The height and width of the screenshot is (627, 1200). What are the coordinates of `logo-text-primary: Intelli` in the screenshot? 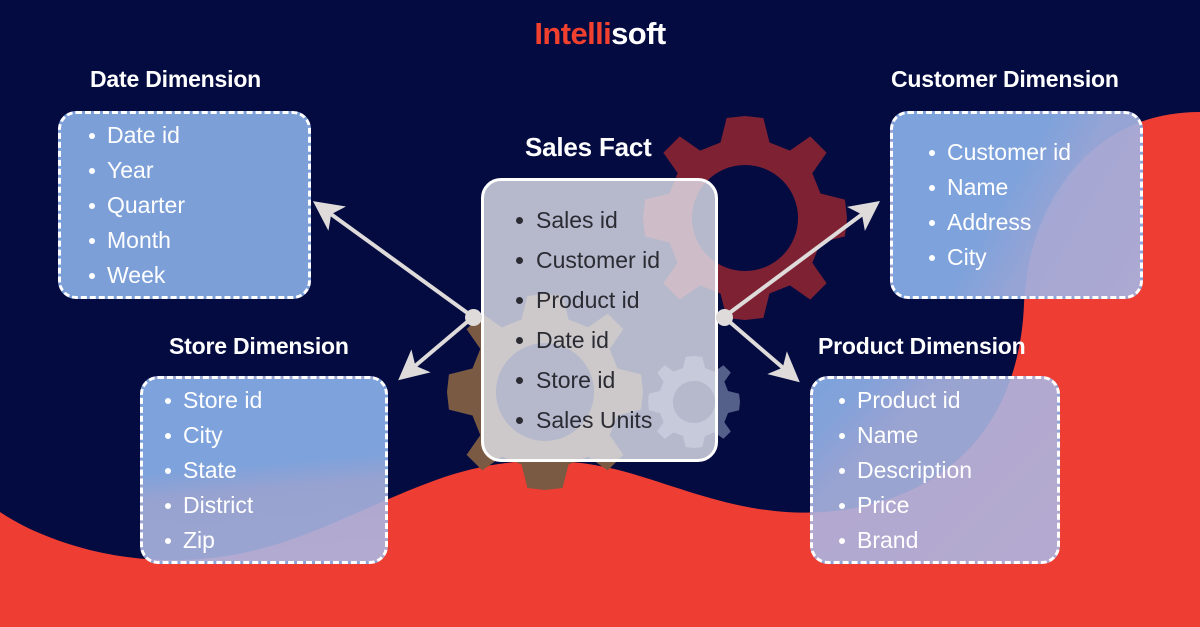 It's located at (573, 33).